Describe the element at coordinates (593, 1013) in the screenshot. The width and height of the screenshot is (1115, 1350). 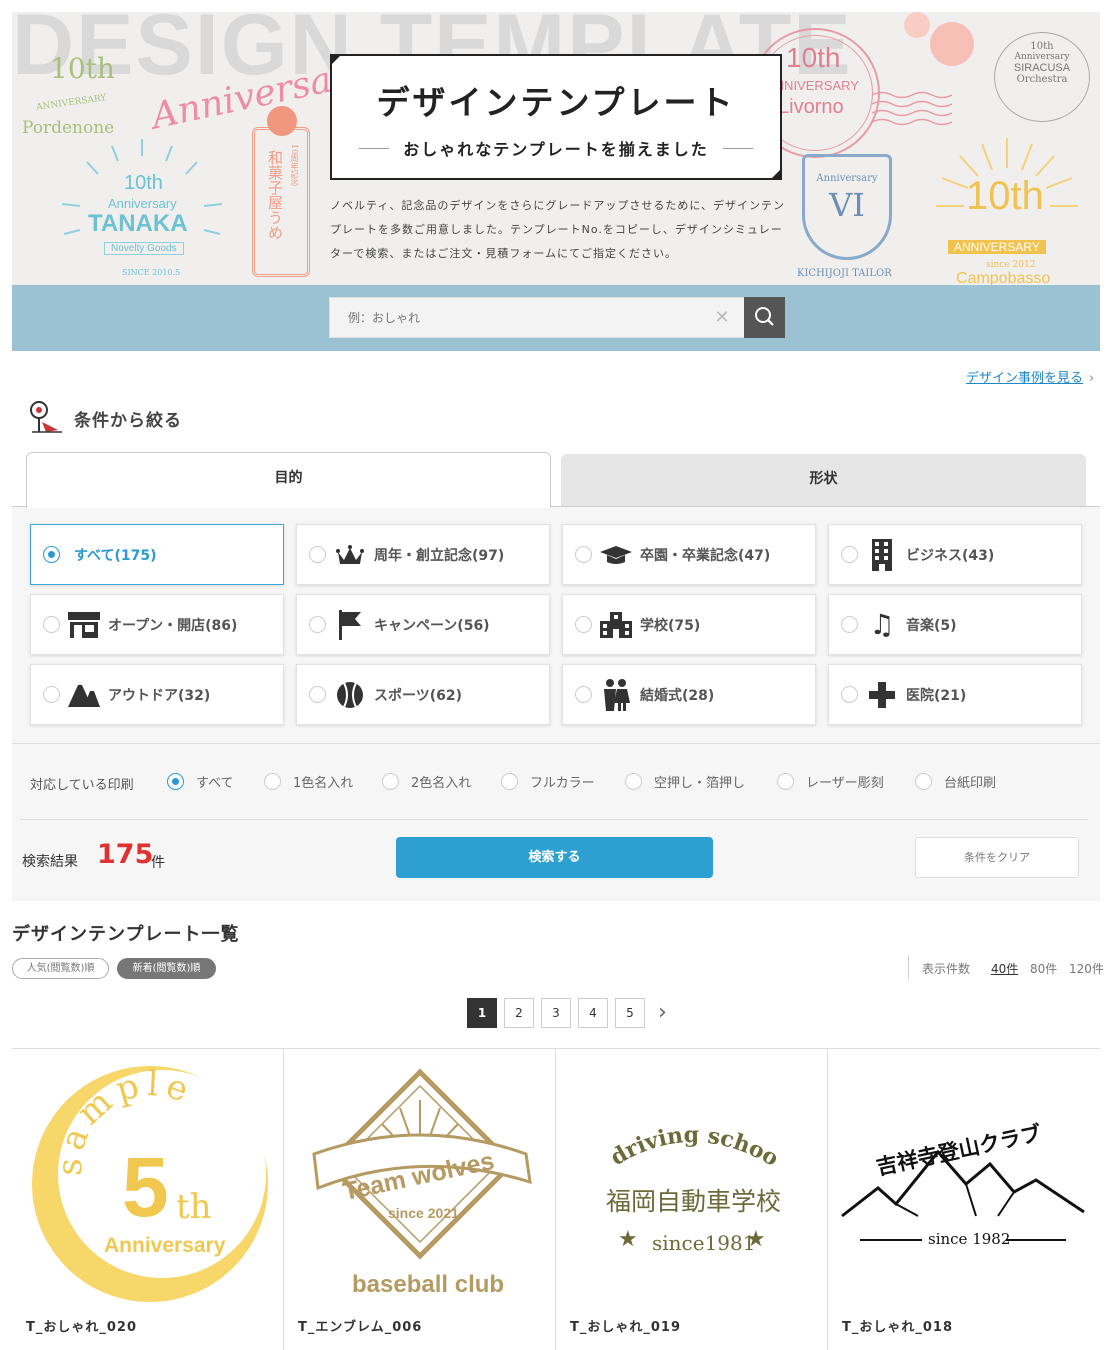
I see `page-4: 4` at that location.